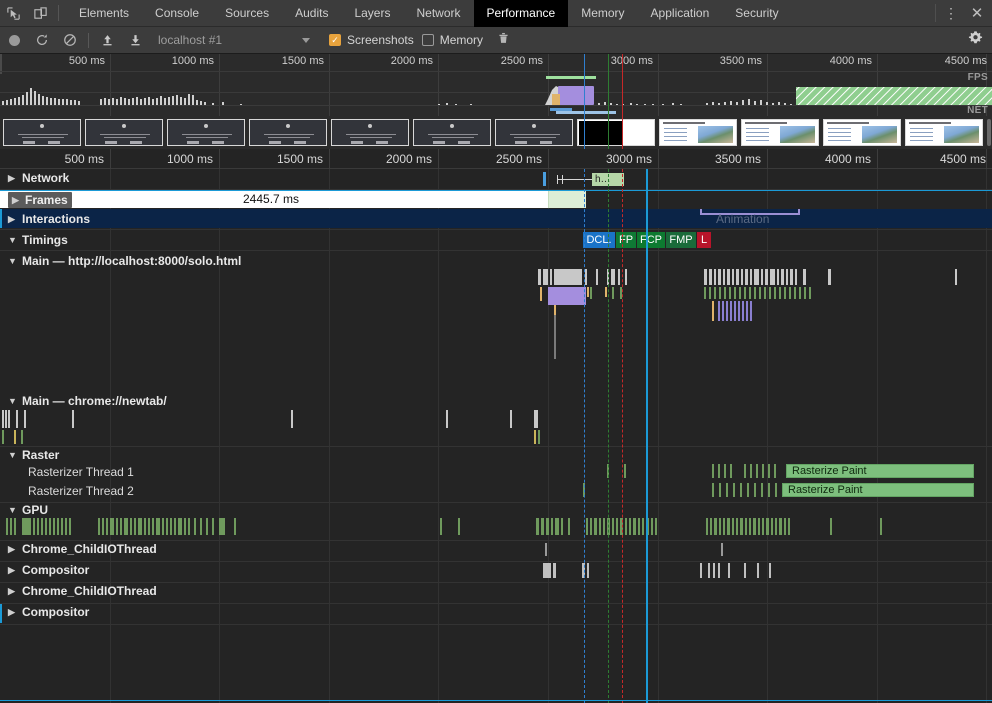 The width and height of the screenshot is (992, 703). I want to click on frames-title-chip: ▶ Frames, so click(40, 200).